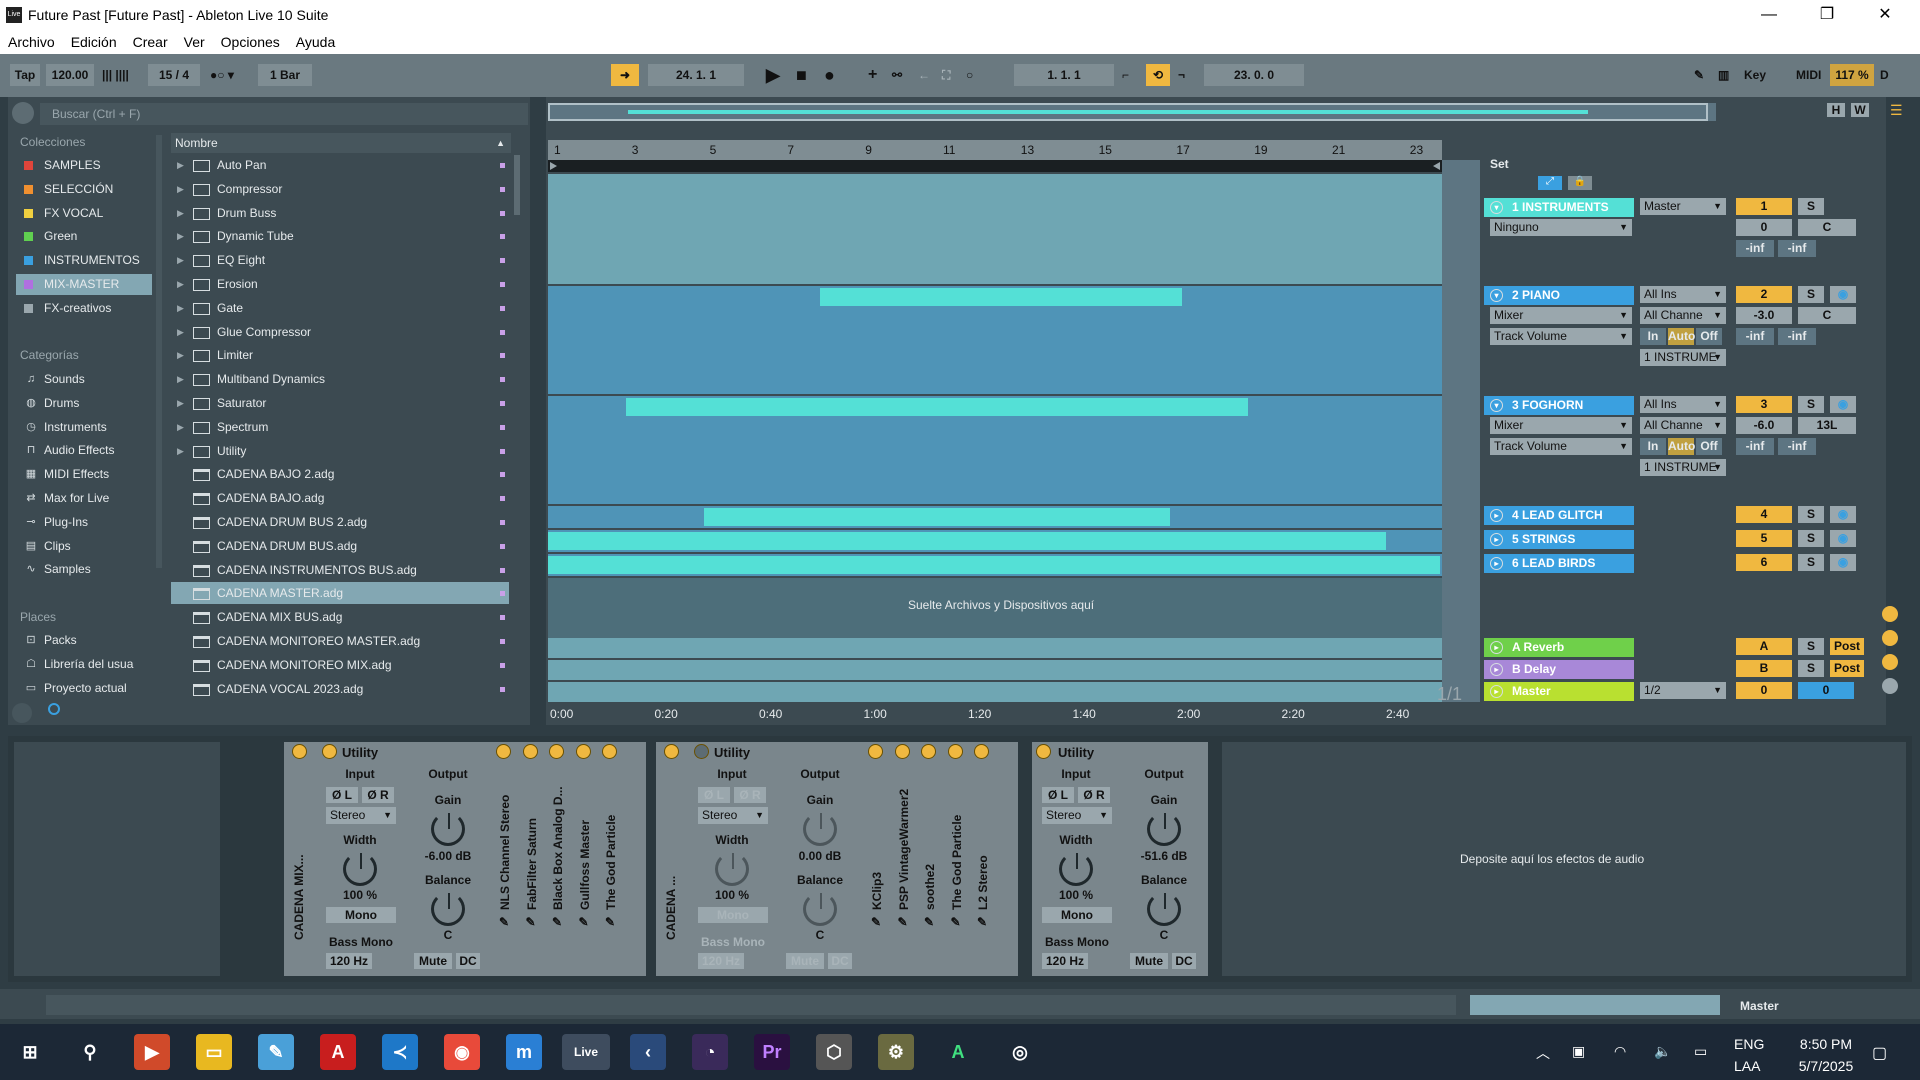 The image size is (1920, 1080). I want to click on clip-foghorn, so click(937, 407).